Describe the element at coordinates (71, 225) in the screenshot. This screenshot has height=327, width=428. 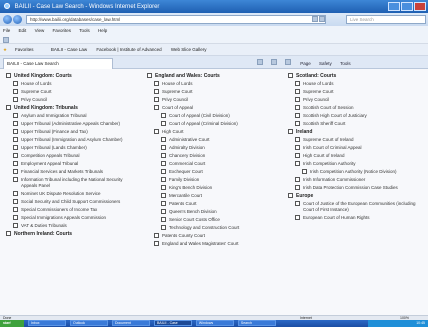
I see `list-item: VAT & Duties Tribunals` at that location.